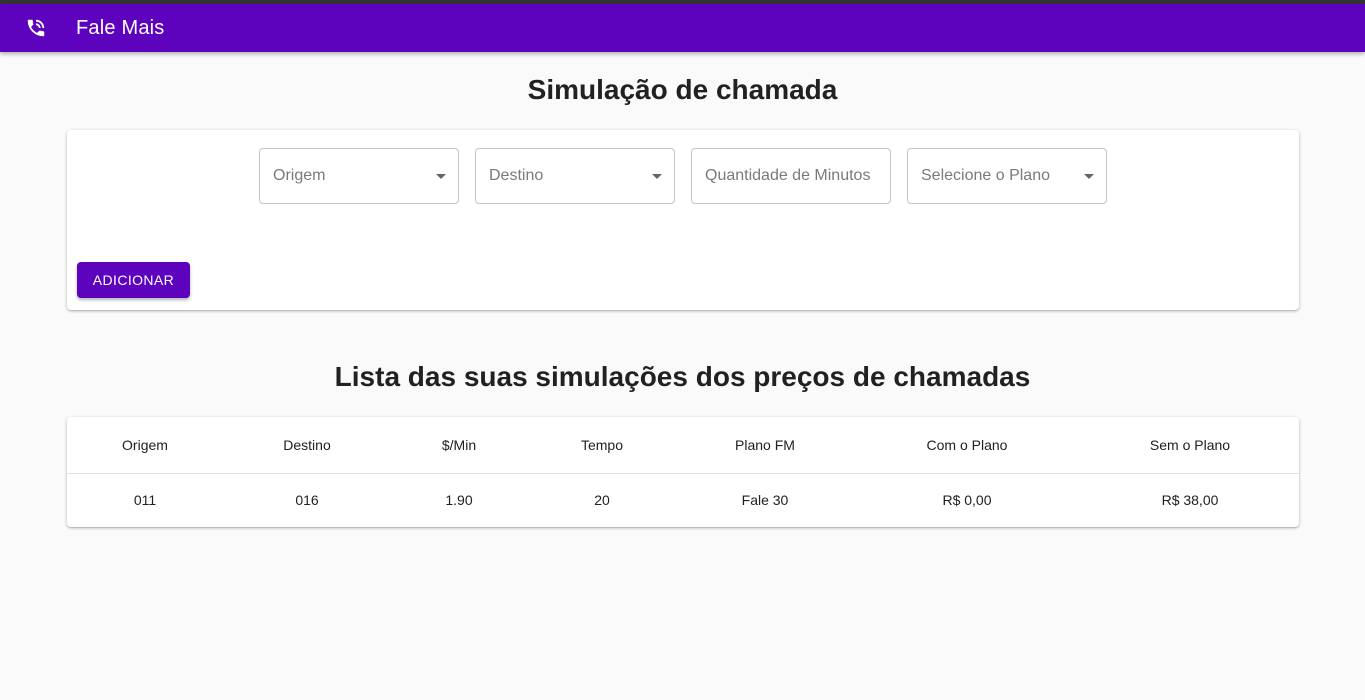 This screenshot has height=700, width=1365. What do you see at coordinates (683, 499) in the screenshot?
I see `table-row: 011 016 1.90 20 Fale 30 R$ 0,00 R$ 38,00` at bounding box center [683, 499].